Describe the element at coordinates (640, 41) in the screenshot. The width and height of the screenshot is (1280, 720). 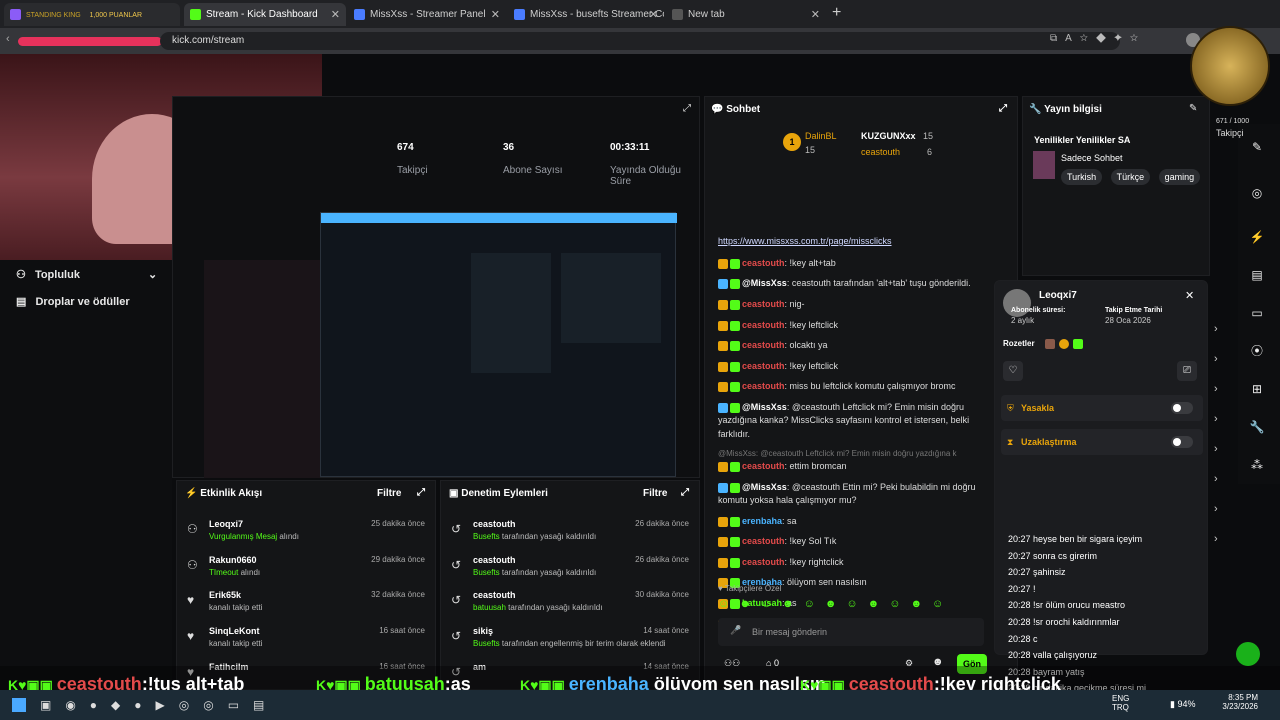
I see `url-field: kick.com/stream` at that location.